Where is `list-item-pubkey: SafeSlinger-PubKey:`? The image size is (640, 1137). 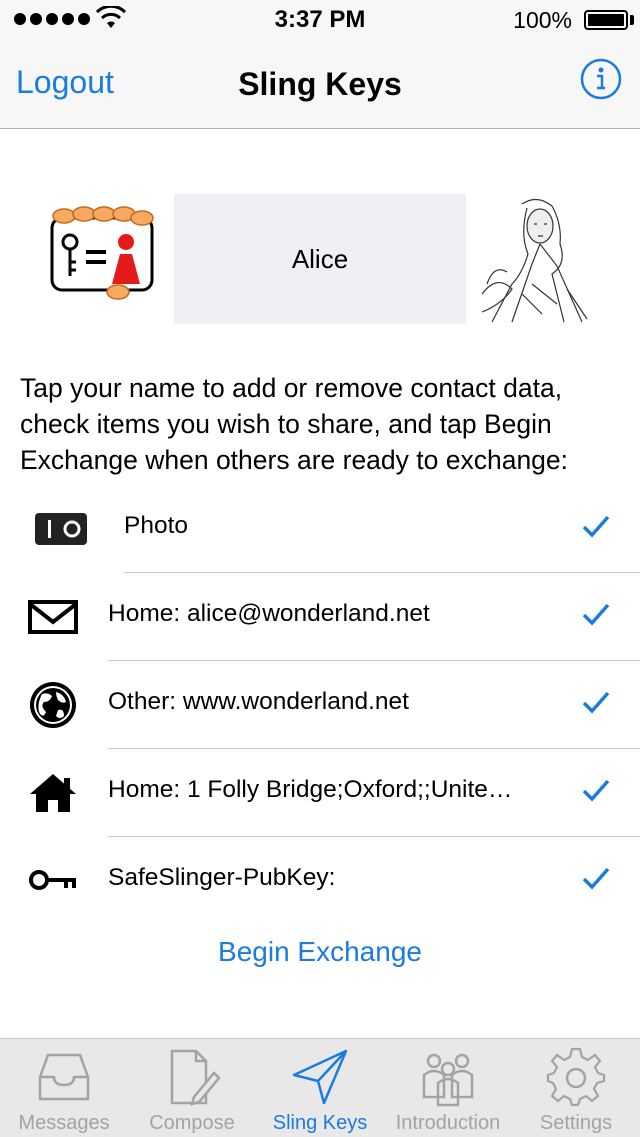 list-item-pubkey: SafeSlinger-PubKey: is located at coordinates (320, 880).